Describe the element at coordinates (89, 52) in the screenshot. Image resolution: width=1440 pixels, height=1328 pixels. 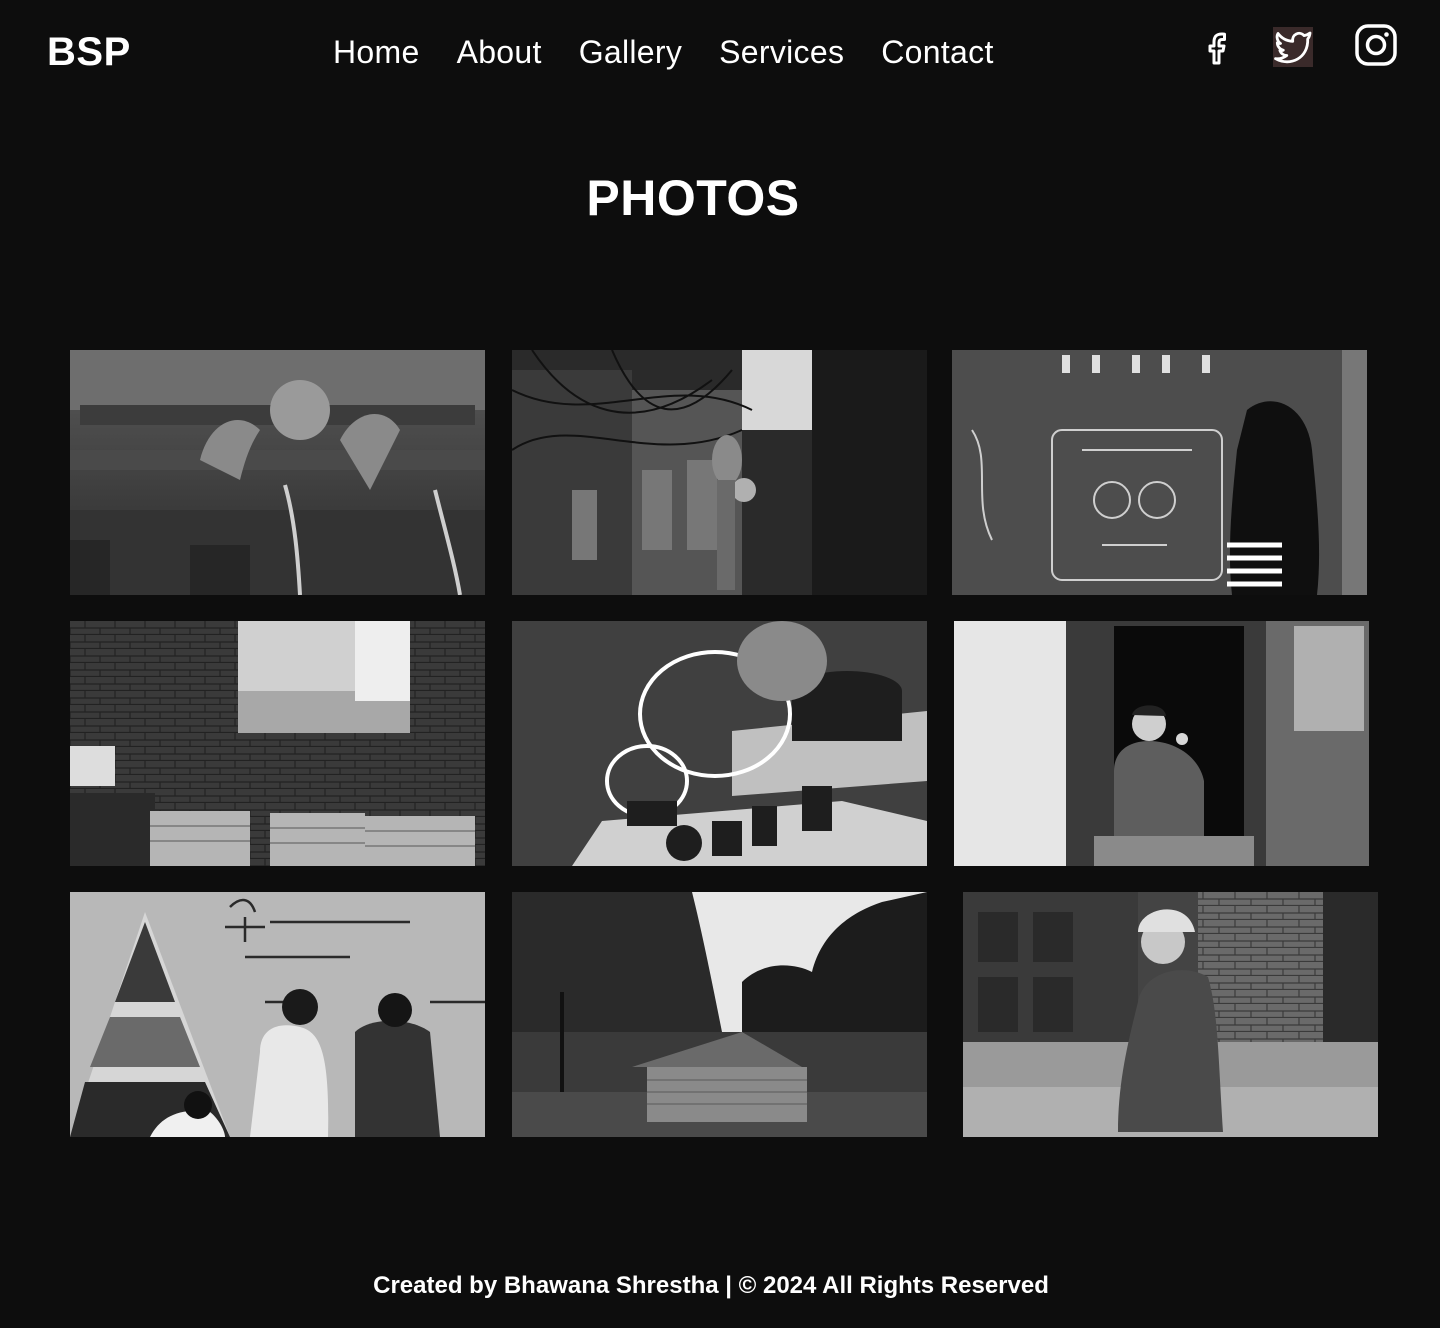
I see `site-logo: BSP` at that location.